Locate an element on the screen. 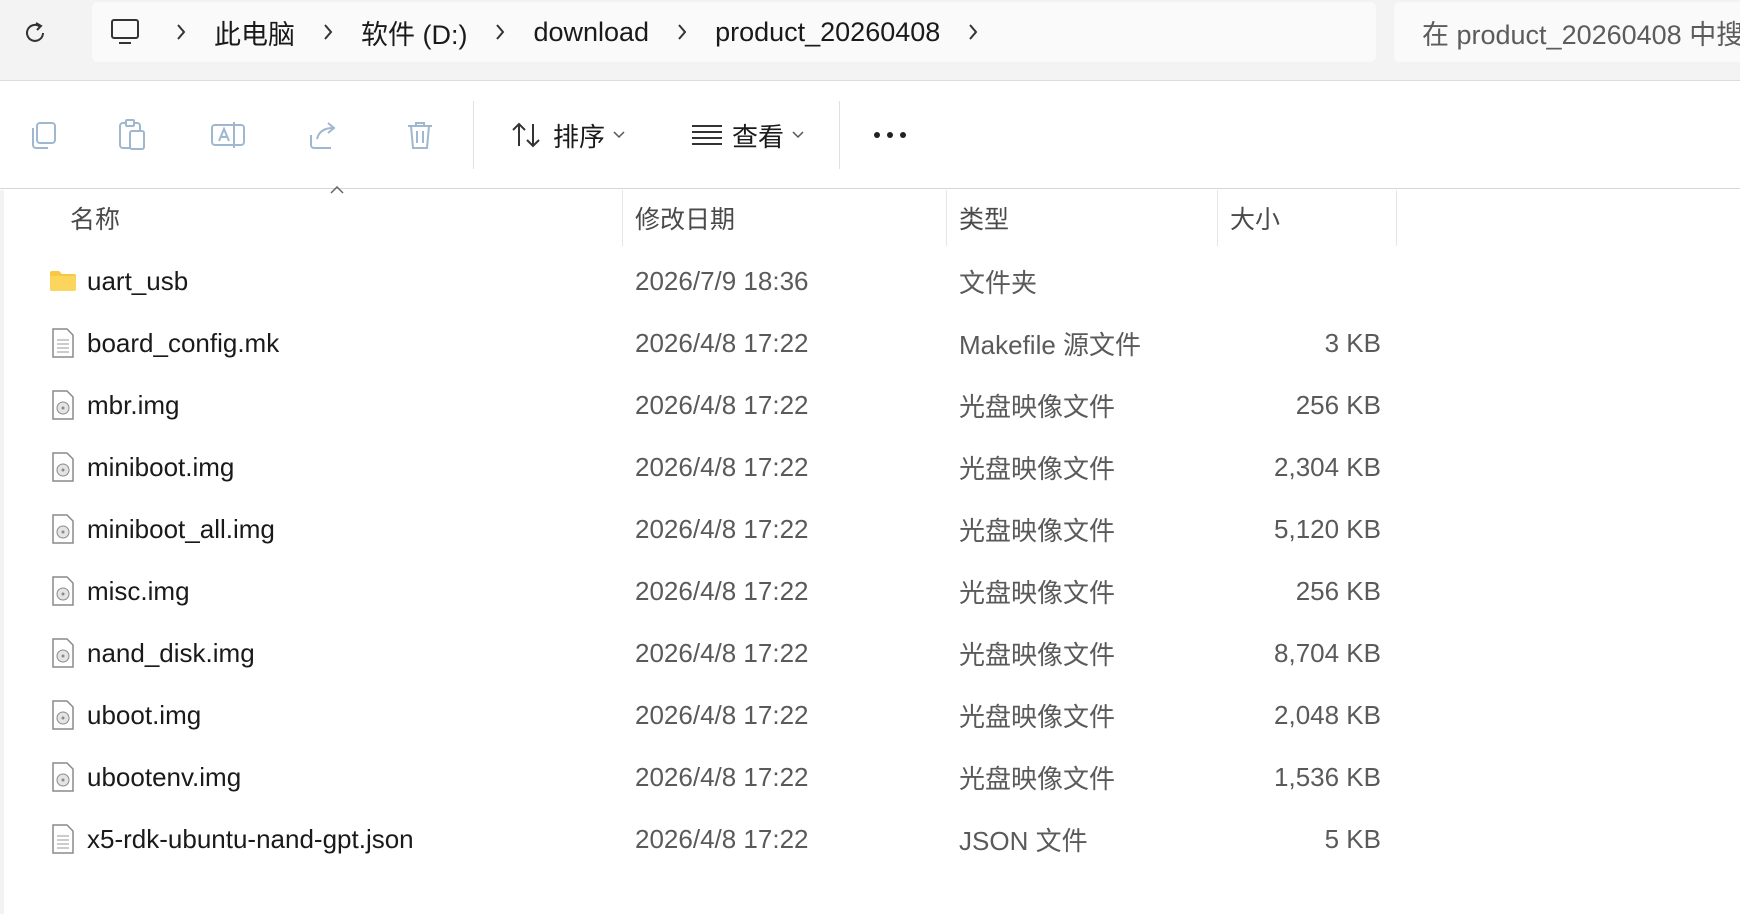 The height and width of the screenshot is (914, 1740). breadcrumb-drive: 软件 (D:) is located at coordinates (414, 32).